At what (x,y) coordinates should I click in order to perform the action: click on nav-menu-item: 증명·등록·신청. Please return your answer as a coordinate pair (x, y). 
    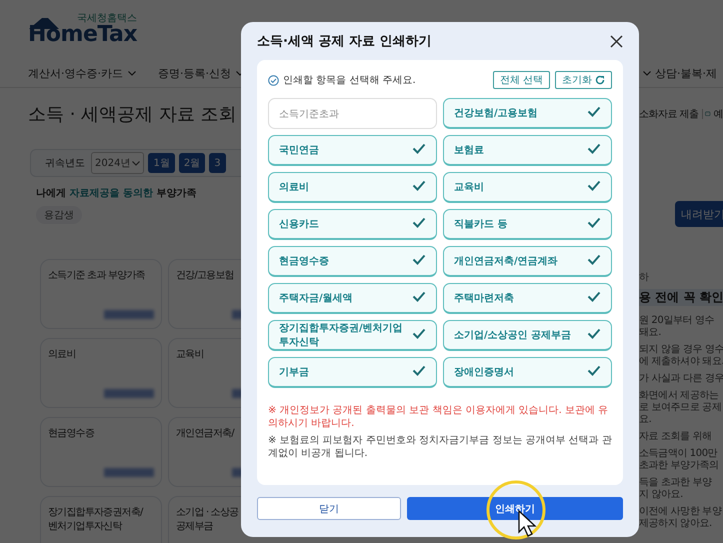
    Looking at the image, I should click on (199, 73).